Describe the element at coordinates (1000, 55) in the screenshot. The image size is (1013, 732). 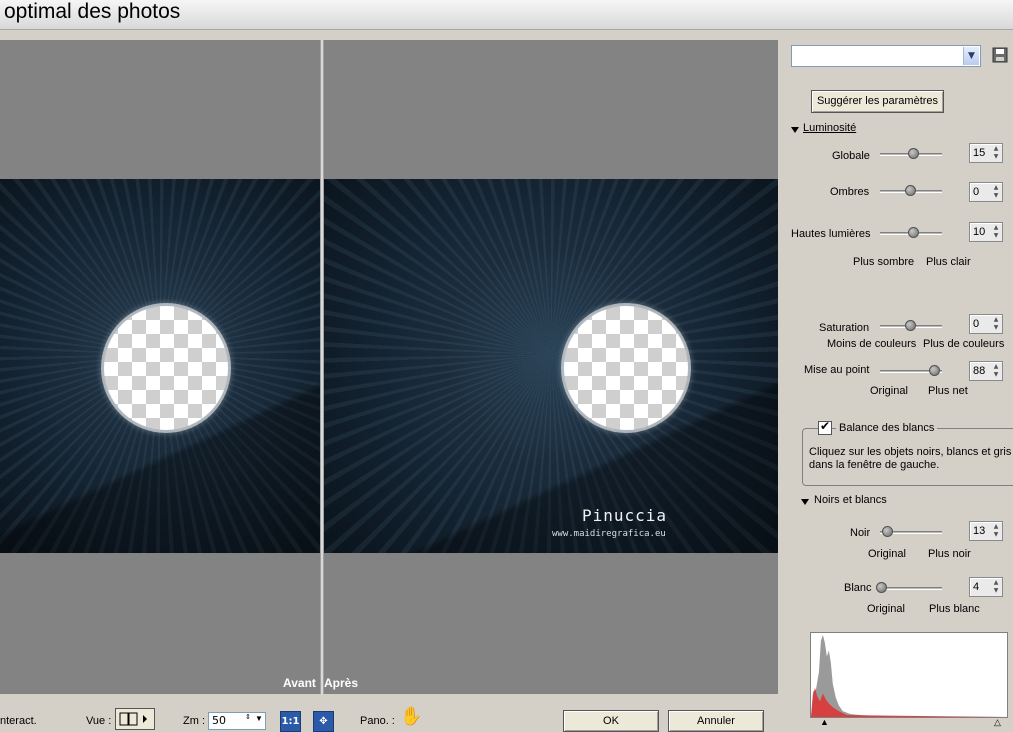
I see `floppy-disk-icon` at that location.